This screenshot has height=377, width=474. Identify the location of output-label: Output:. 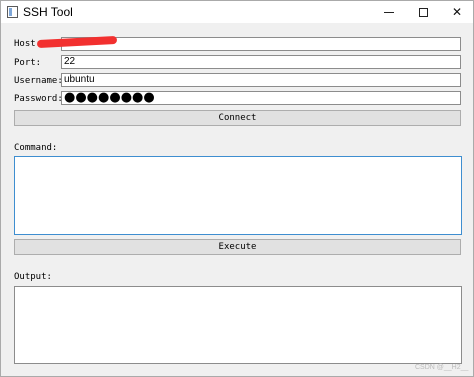
(33, 277).